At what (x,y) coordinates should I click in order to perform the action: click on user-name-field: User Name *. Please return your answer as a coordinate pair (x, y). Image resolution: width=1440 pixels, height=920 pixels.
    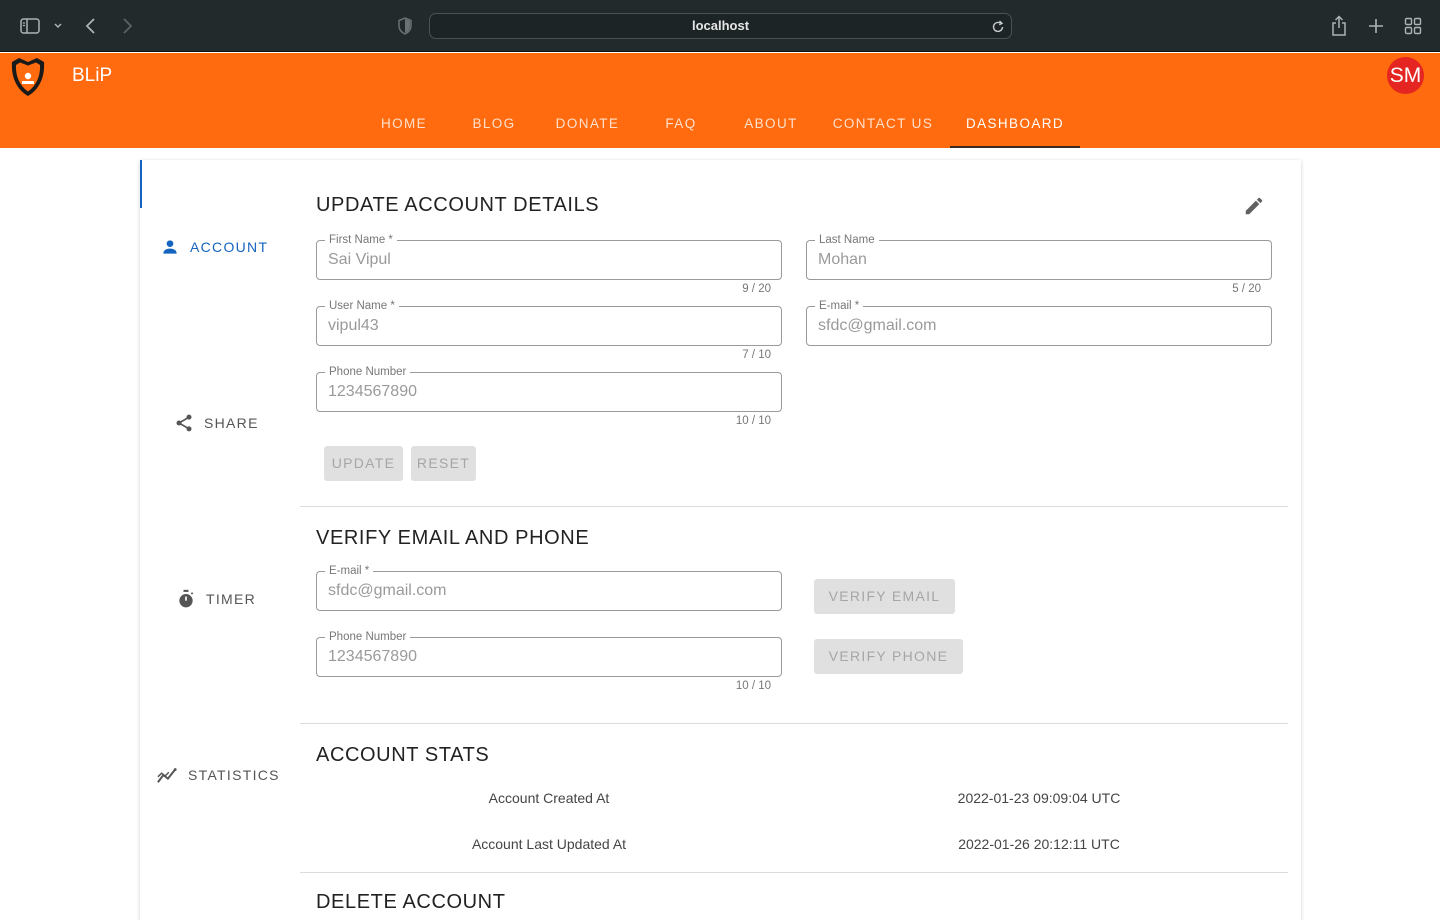
    Looking at the image, I should click on (549, 322).